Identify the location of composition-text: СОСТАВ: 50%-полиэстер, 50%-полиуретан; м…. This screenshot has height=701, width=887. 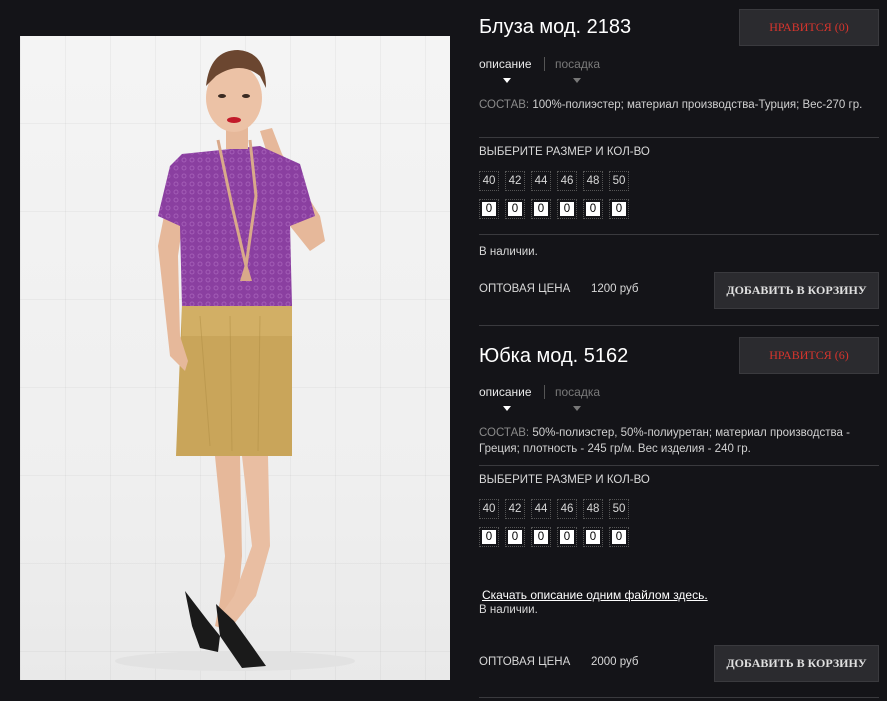
(678, 441).